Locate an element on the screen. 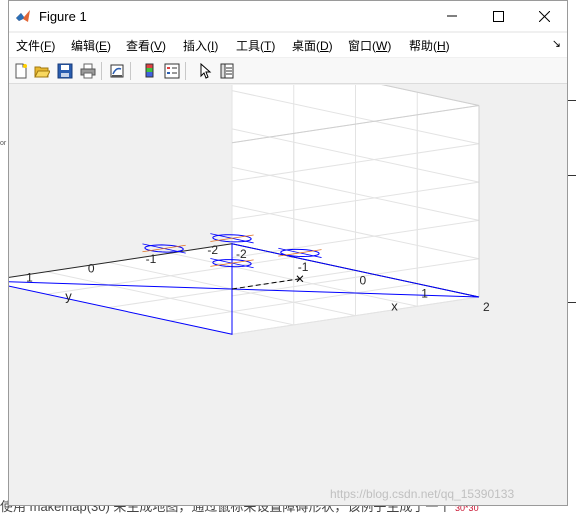 The width and height of the screenshot is (576, 514). open-file-button is located at coordinates (42, 71).